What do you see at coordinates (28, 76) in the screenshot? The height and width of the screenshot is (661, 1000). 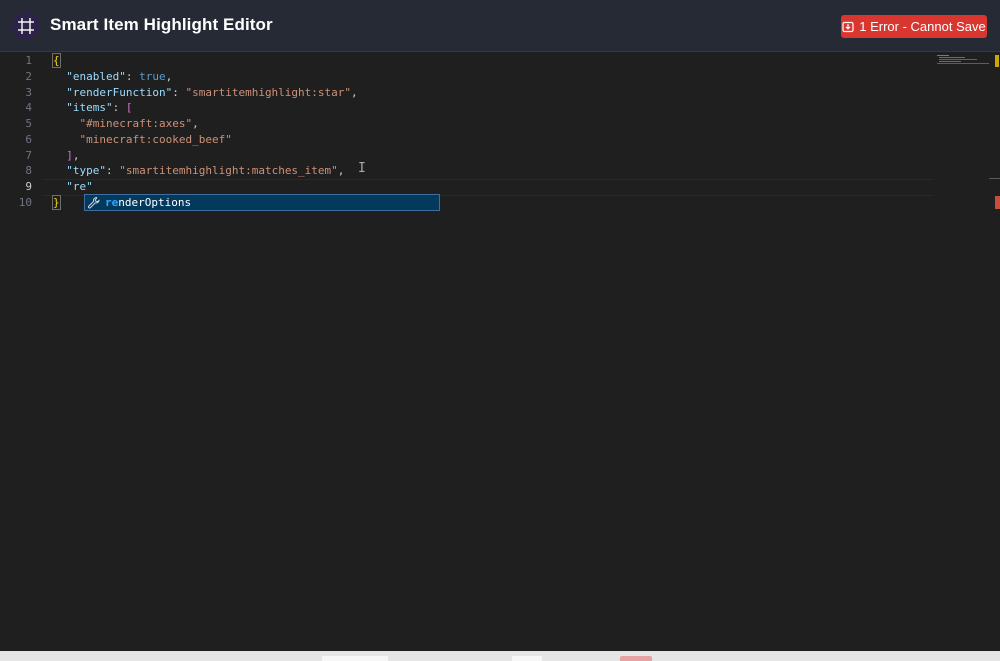 I see `line-number: 2` at bounding box center [28, 76].